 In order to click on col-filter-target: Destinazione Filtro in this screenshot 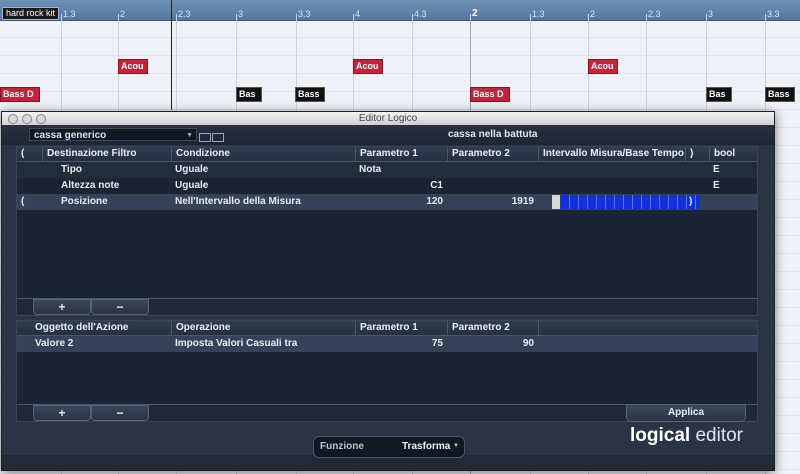, I will do `click(106, 154)`.